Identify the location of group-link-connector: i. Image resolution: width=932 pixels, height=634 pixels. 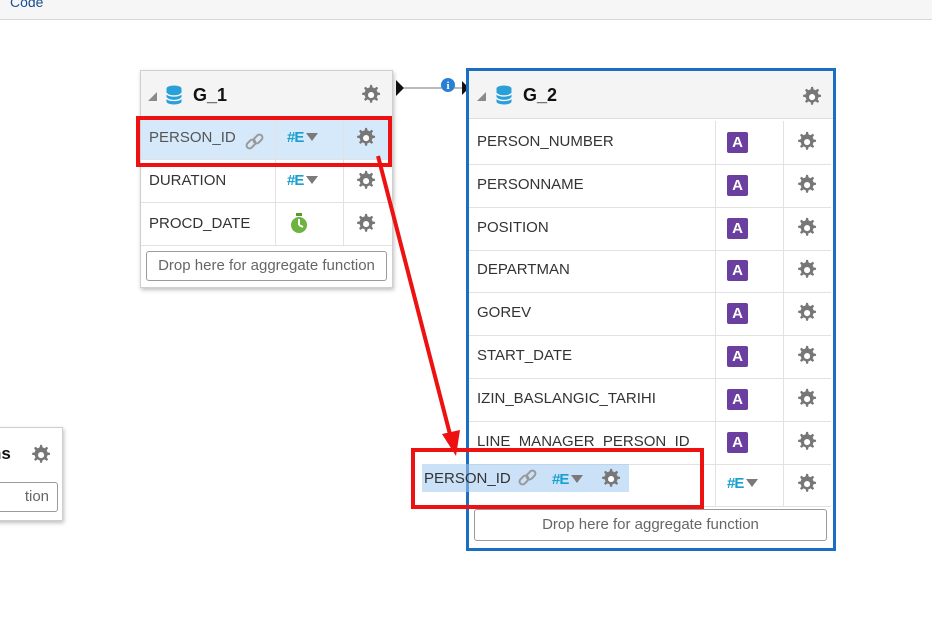
(432, 89).